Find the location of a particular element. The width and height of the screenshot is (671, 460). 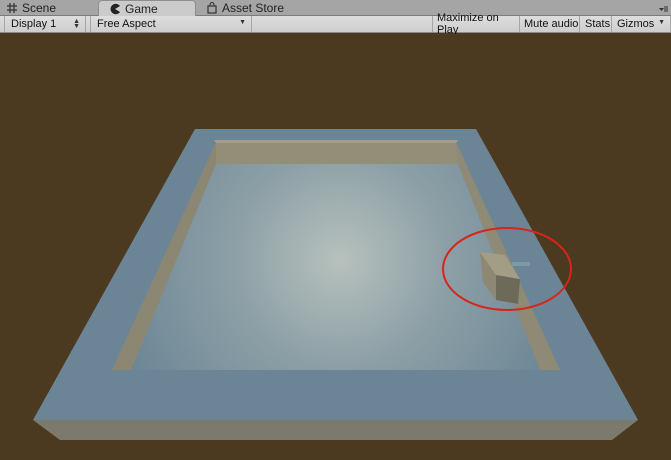

gizmos-arrow-icon: ▼ is located at coordinates (661, 22).